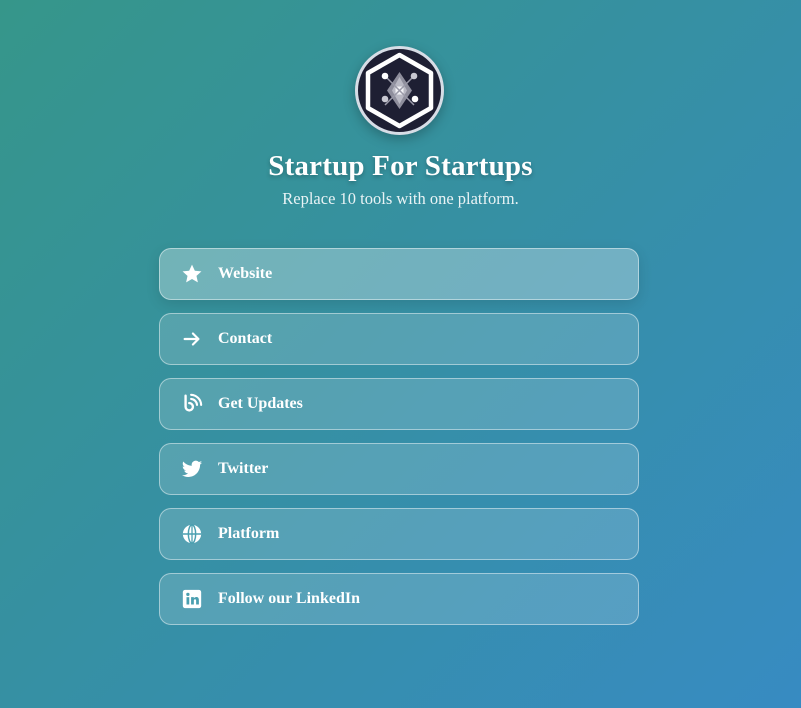 The height and width of the screenshot is (708, 801). I want to click on website-link-label: Website, so click(245, 273).